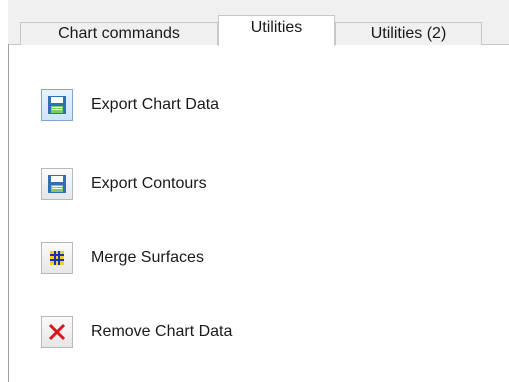 The width and height of the screenshot is (509, 382). I want to click on remove-chart-data-row: Remove Chart Data, so click(136, 332).